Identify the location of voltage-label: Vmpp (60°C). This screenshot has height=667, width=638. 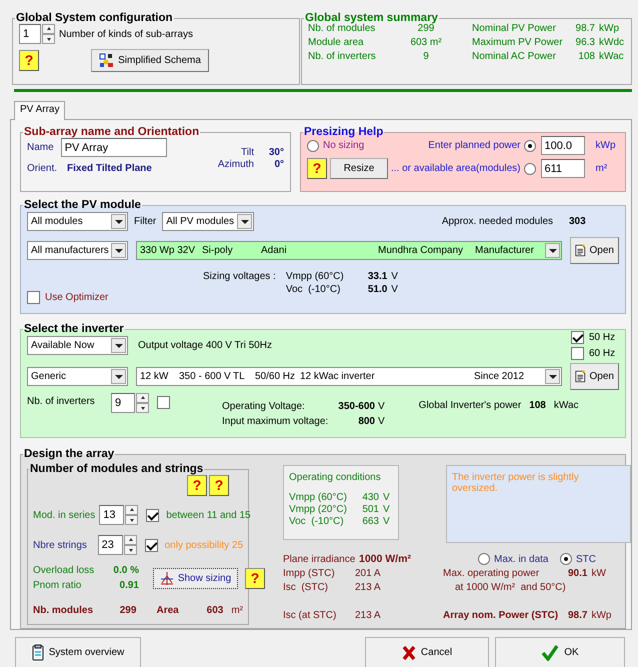
(315, 276).